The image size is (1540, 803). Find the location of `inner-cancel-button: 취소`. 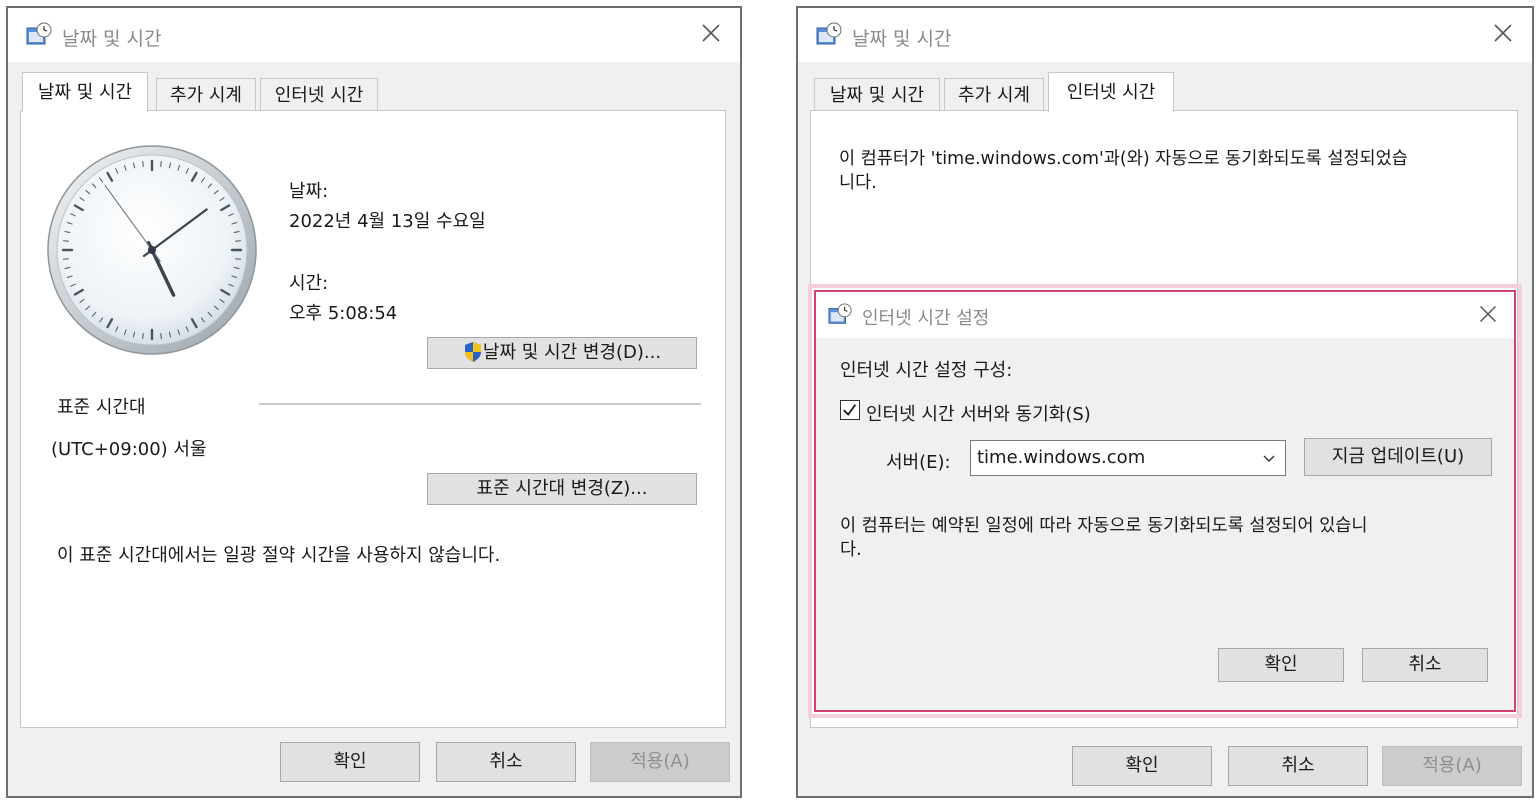

inner-cancel-button: 취소 is located at coordinates (1425, 665).